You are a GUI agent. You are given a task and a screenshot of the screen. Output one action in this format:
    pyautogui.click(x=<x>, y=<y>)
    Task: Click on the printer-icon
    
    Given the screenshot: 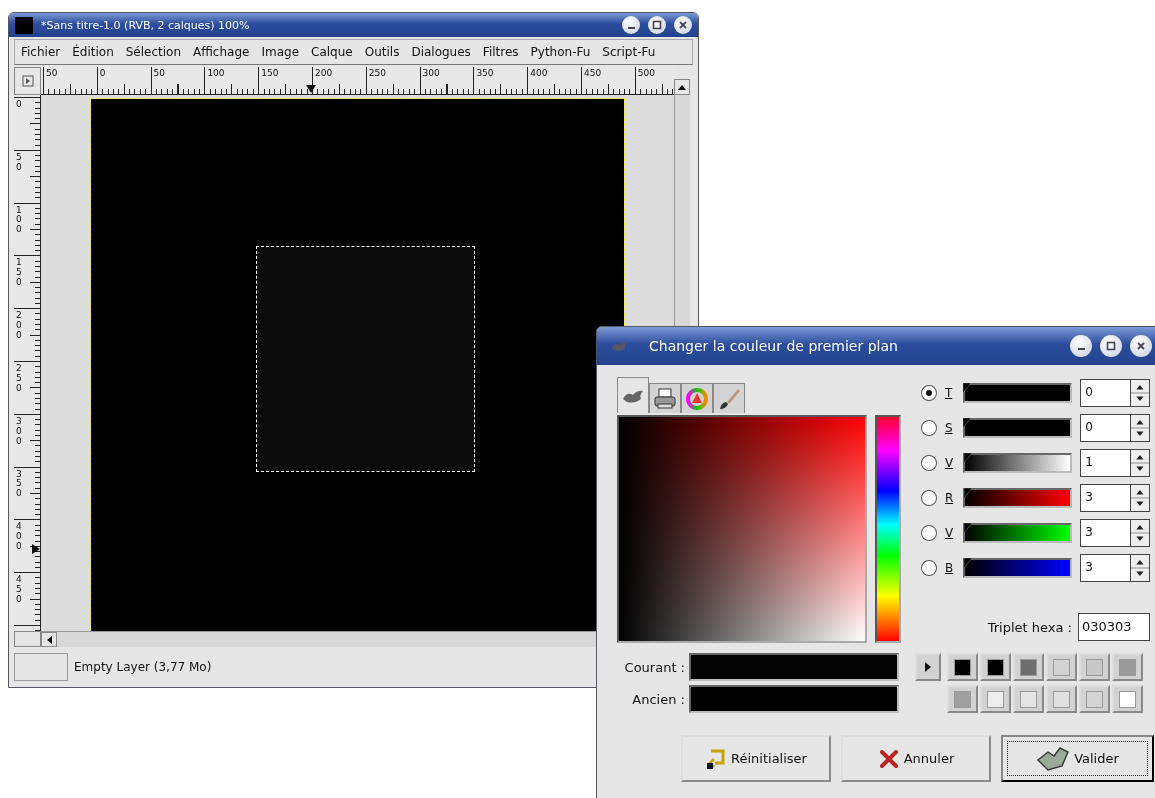 What is the action you would take?
    pyautogui.click(x=665, y=398)
    